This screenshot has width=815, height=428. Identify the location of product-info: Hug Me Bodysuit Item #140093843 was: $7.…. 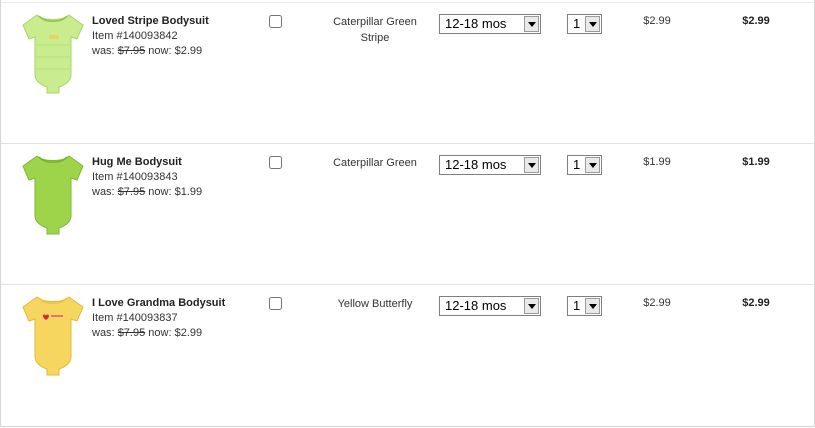
(179, 177).